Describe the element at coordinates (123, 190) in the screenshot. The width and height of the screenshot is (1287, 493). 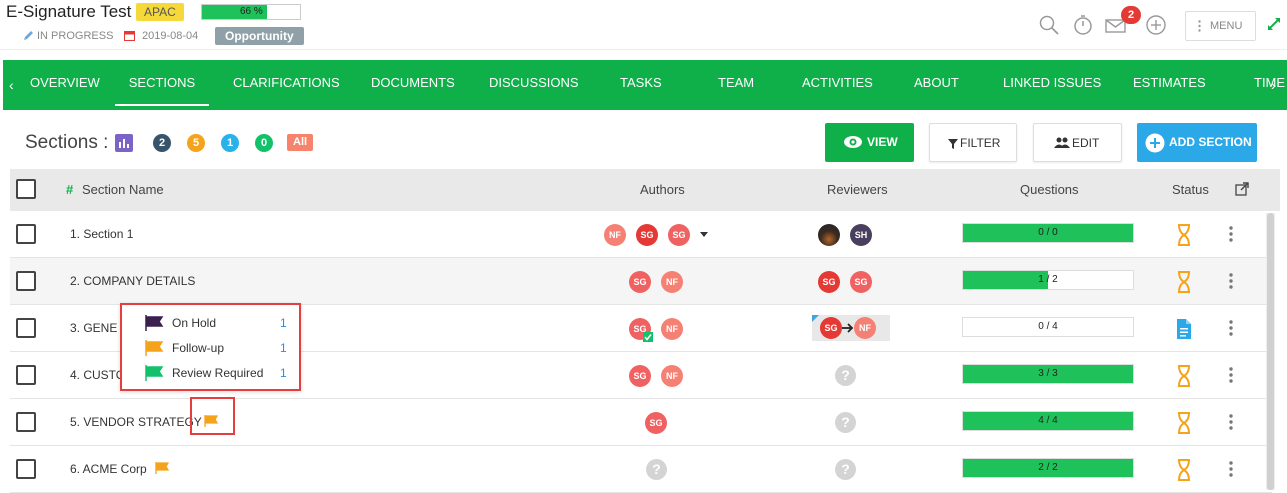
I see `column-section-name: Section Name` at that location.